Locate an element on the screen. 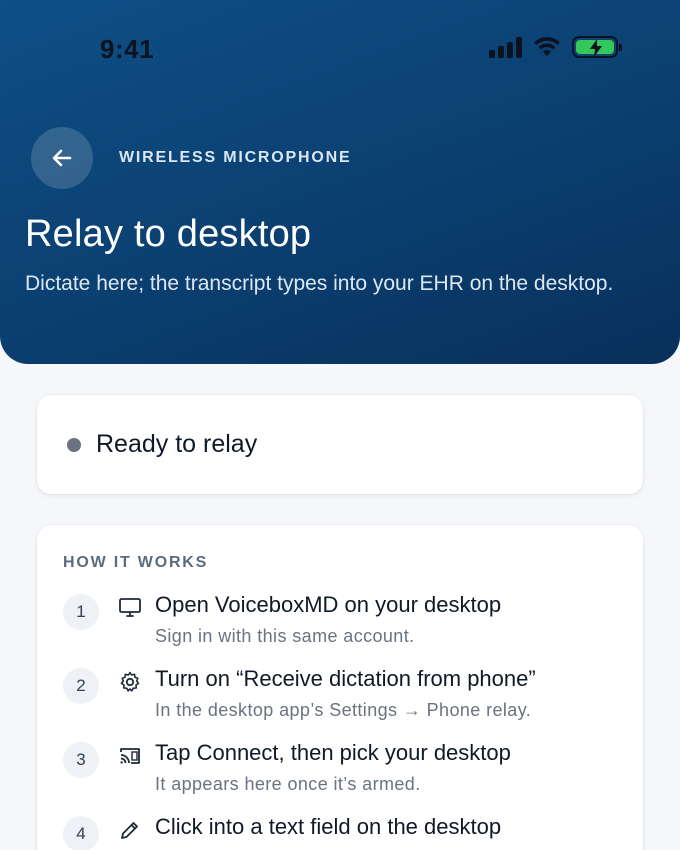 The height and width of the screenshot is (850, 680). step-4: 4 Click into a text field on the desktop is located at coordinates (340, 832).